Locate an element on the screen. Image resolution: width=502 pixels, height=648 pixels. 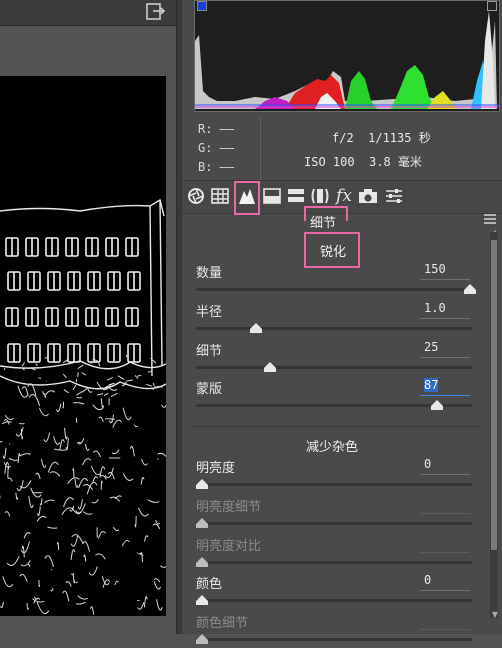
histogram is located at coordinates (347, 56).